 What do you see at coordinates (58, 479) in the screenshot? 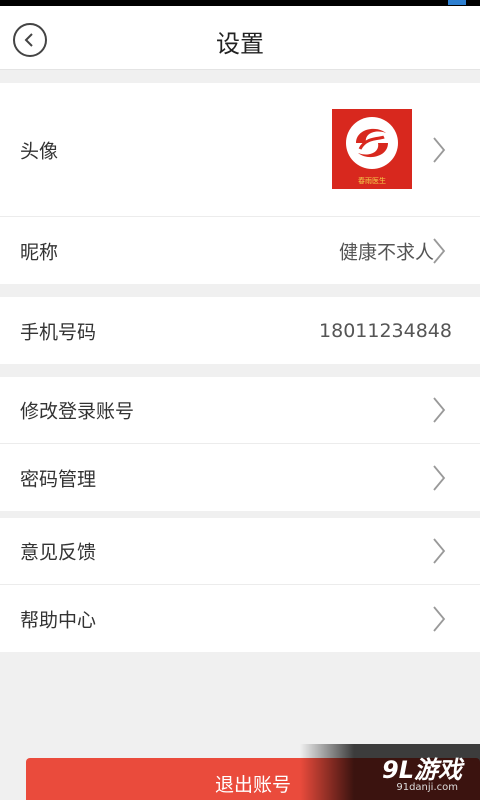
I see `password-label: 密码管理` at bounding box center [58, 479].